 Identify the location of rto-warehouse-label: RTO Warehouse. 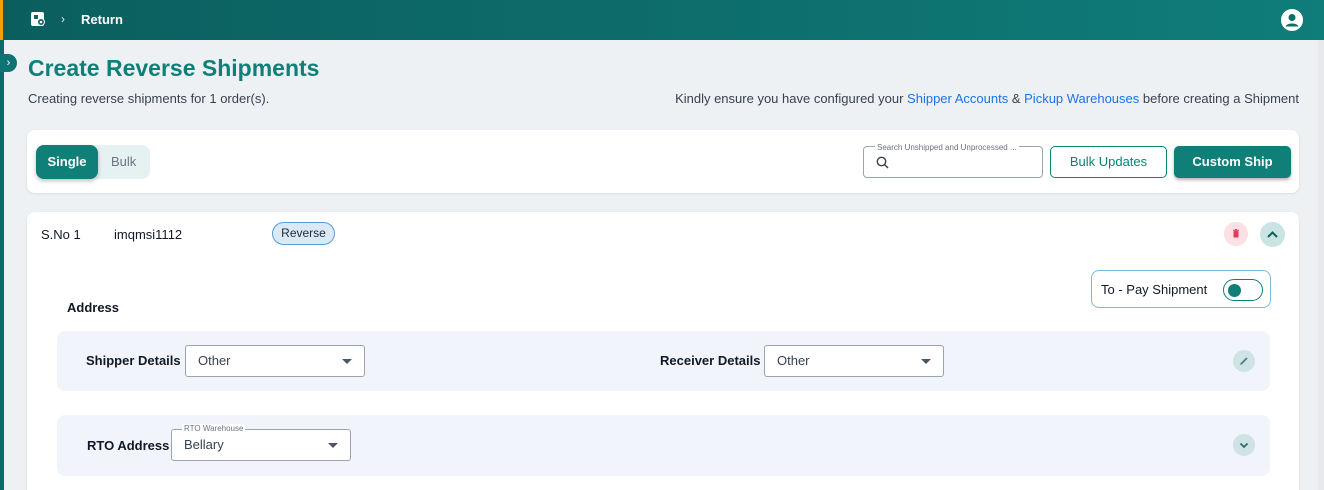
(214, 429).